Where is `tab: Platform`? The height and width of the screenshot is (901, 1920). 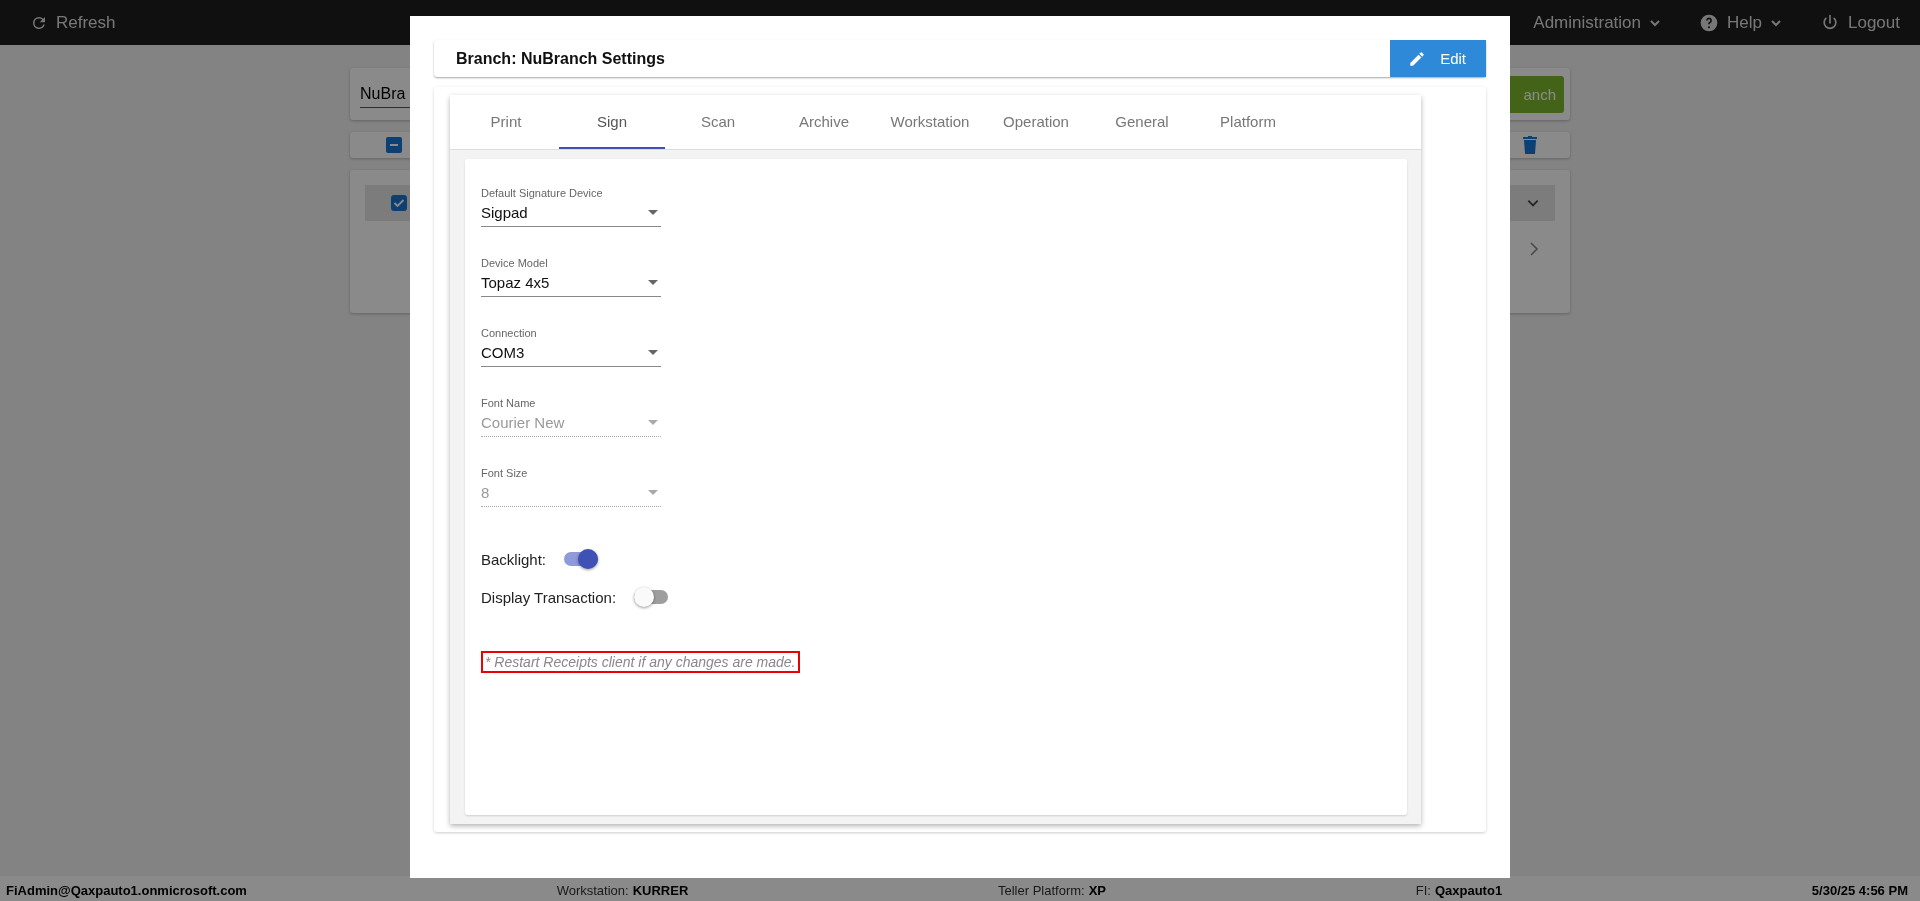 tab: Platform is located at coordinates (1248, 122).